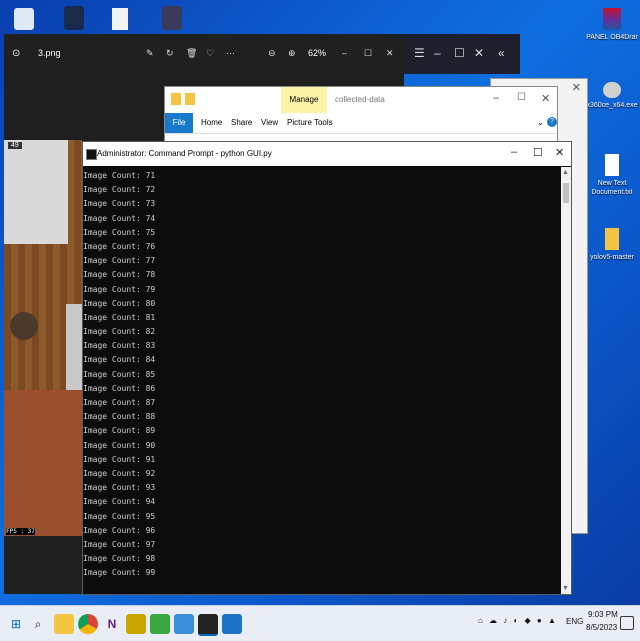  I want to click on badge-count: 49, so click(15, 145).